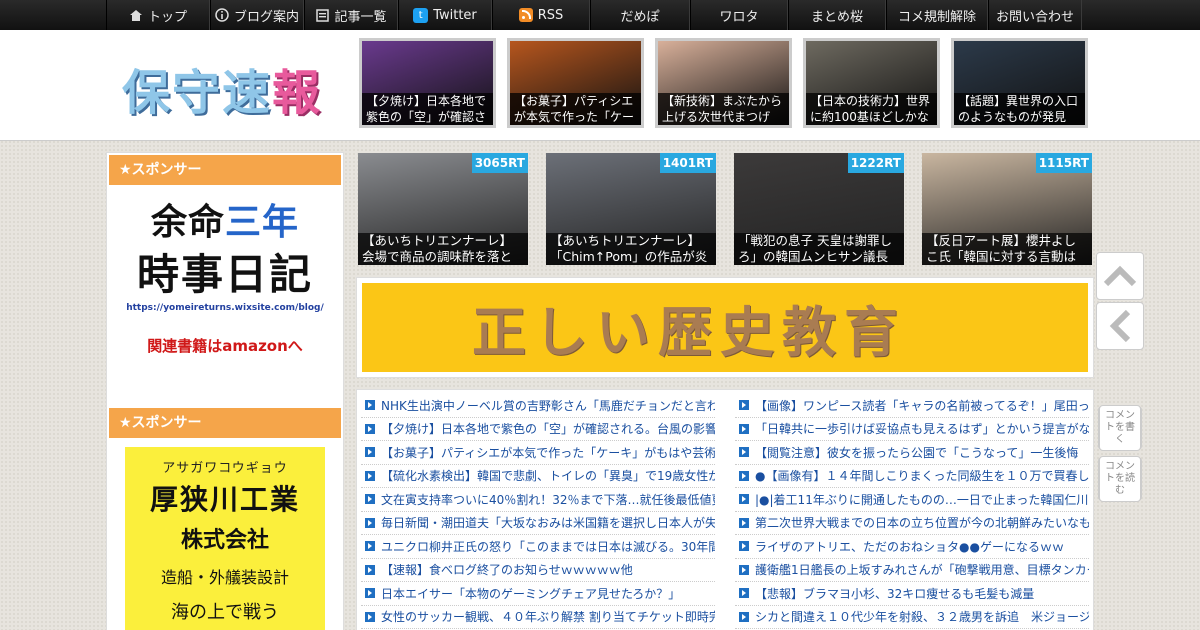 The width and height of the screenshot is (1200, 630). What do you see at coordinates (689, 332) in the screenshot?
I see `banner-text: 正しい歴史教育` at bounding box center [689, 332].